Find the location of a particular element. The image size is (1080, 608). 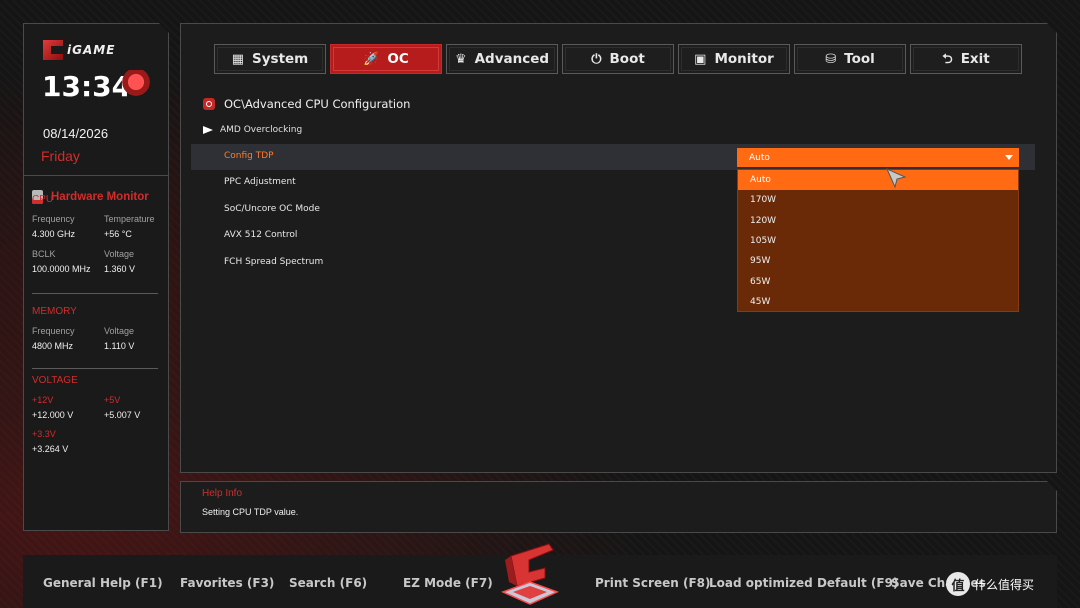

arrow-right-icon is located at coordinates (208, 130).